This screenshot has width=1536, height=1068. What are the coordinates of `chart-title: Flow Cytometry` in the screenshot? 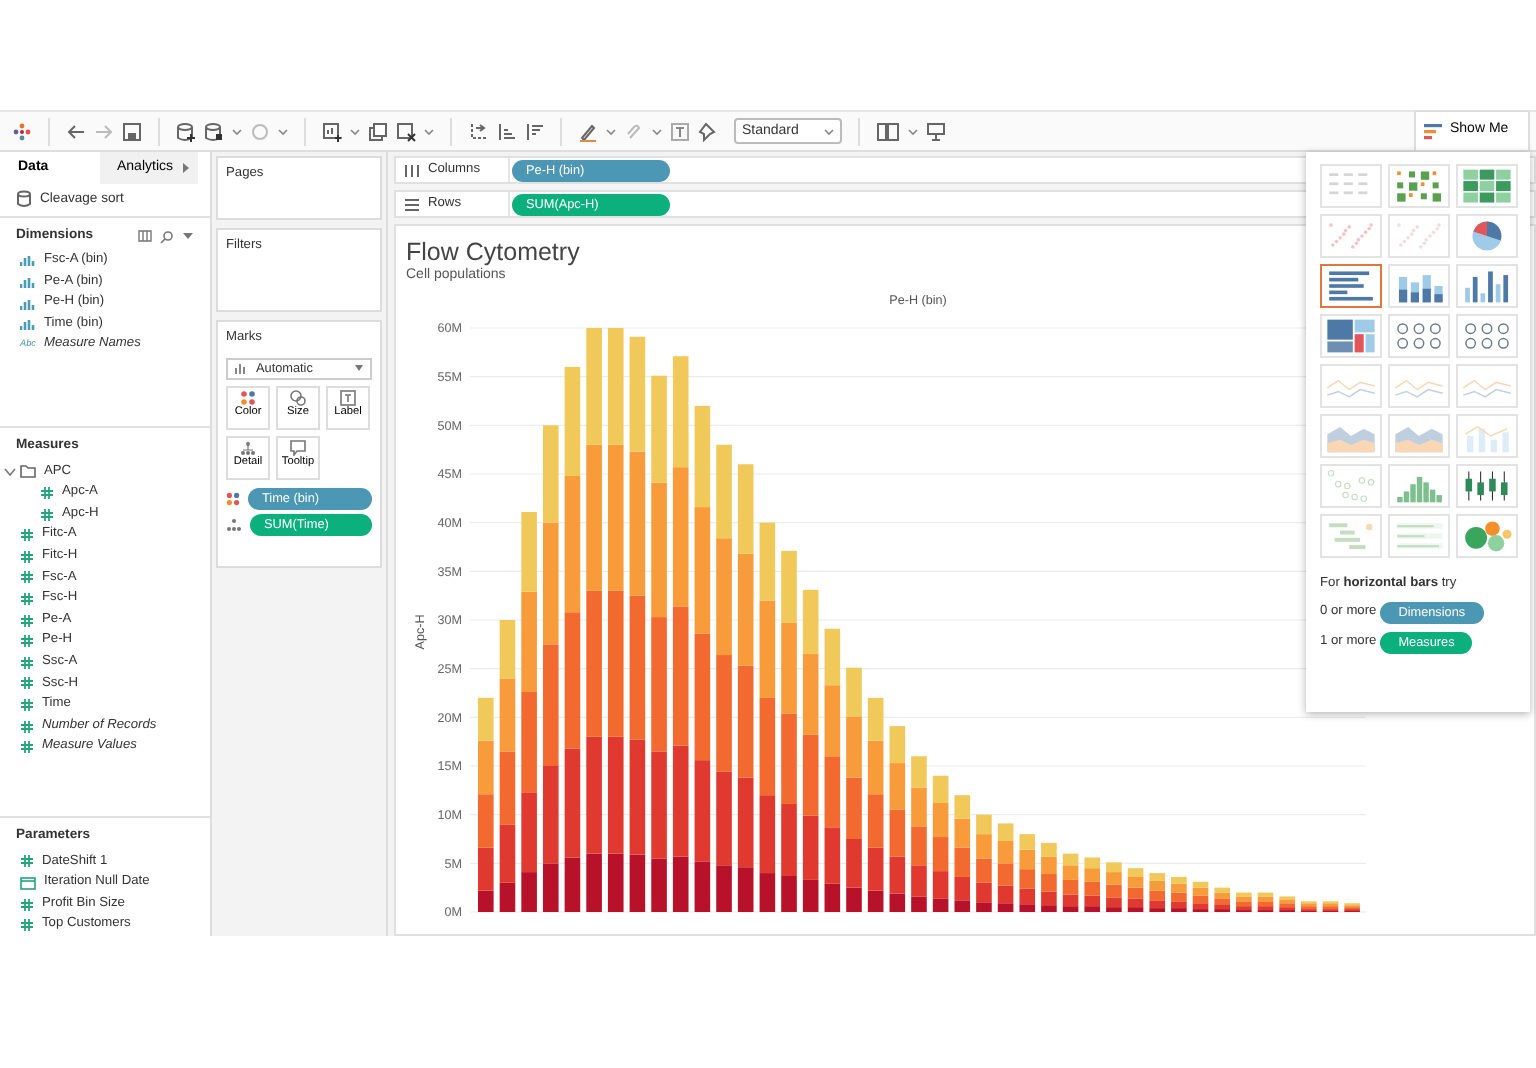 It's located at (494, 252).